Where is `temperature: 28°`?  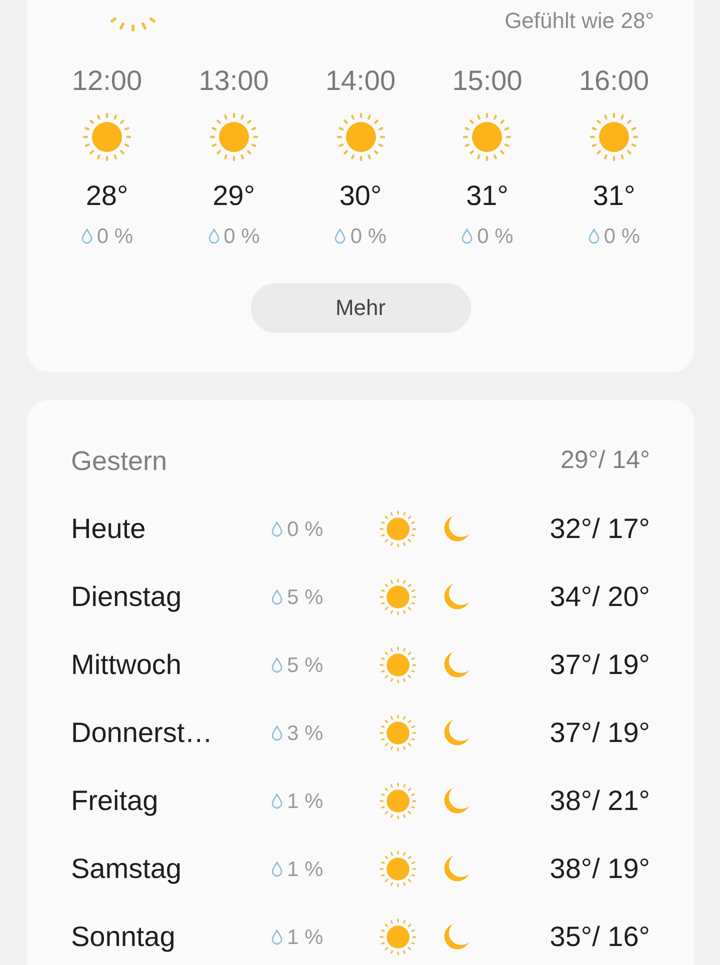
temperature: 28° is located at coordinates (107, 196).